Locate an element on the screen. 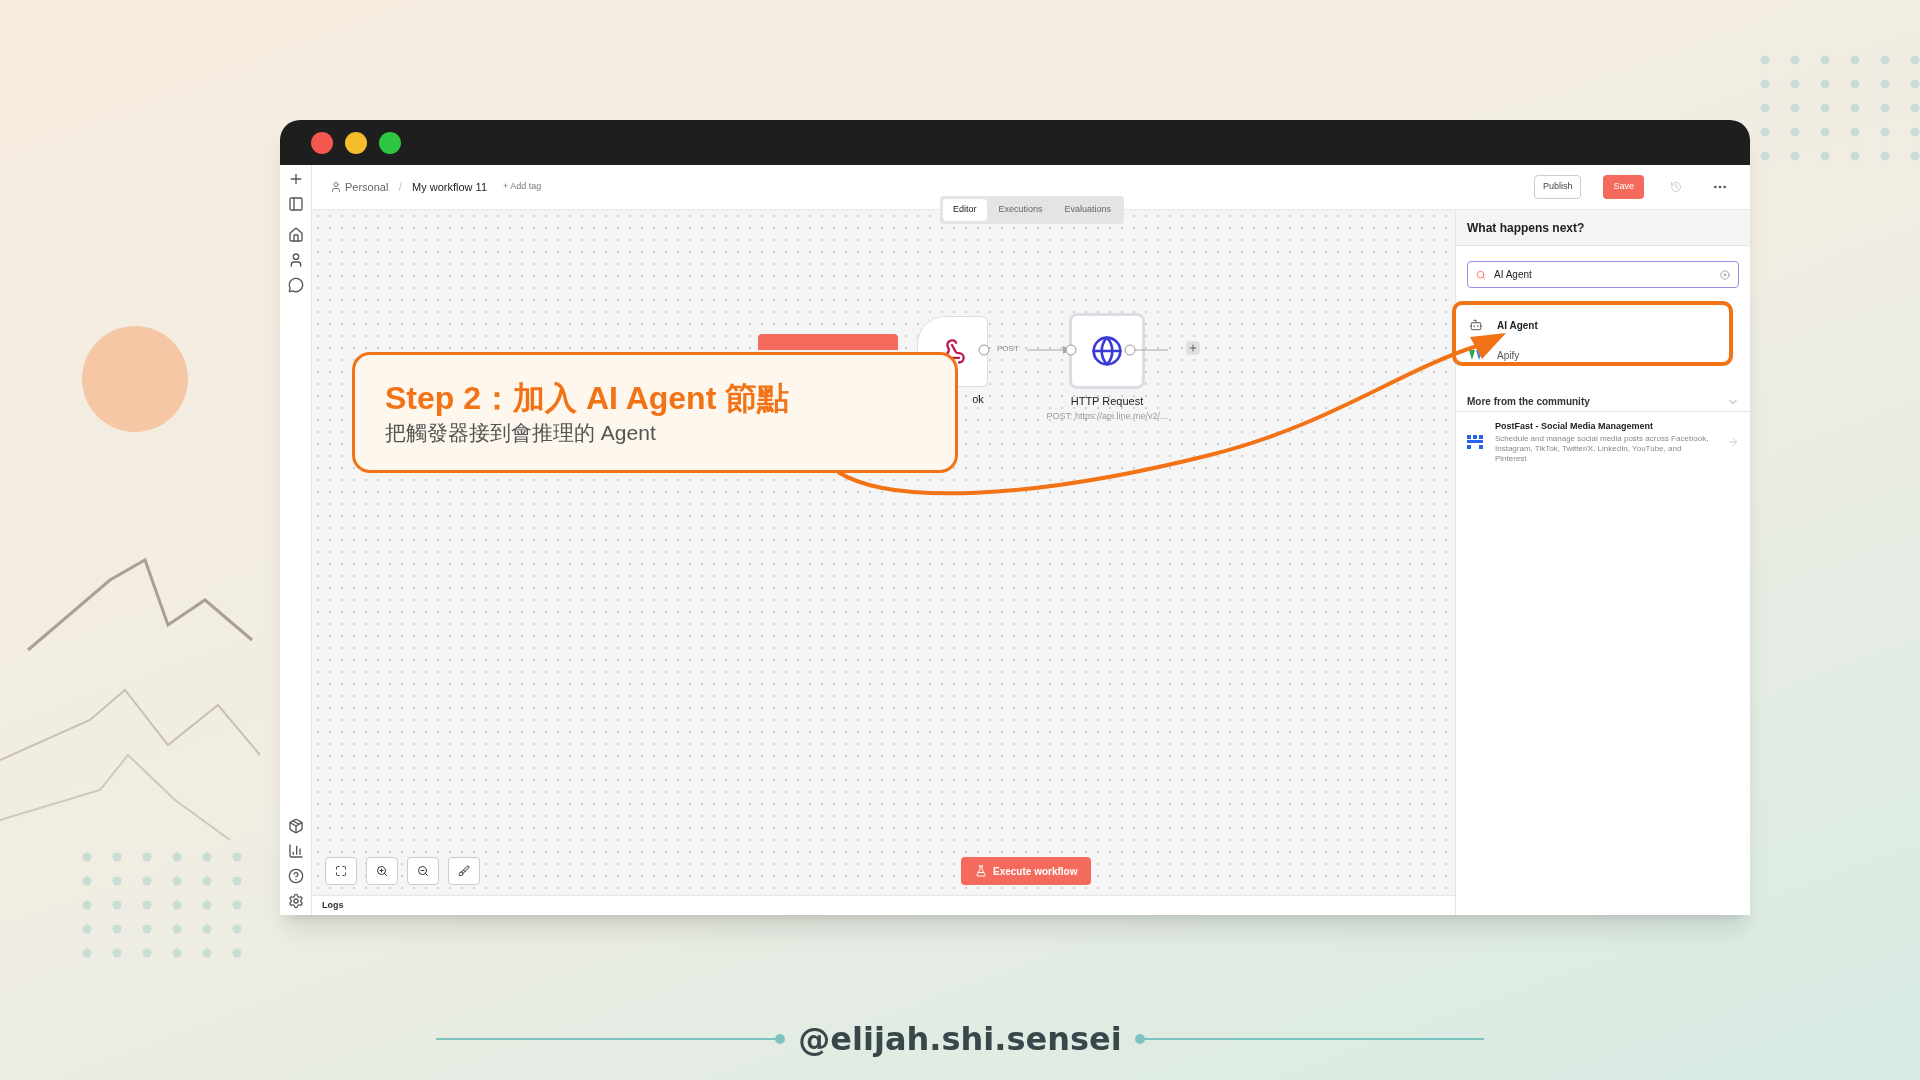 The image size is (1920, 1080). arrow-right-icon is located at coordinates (1733, 441).